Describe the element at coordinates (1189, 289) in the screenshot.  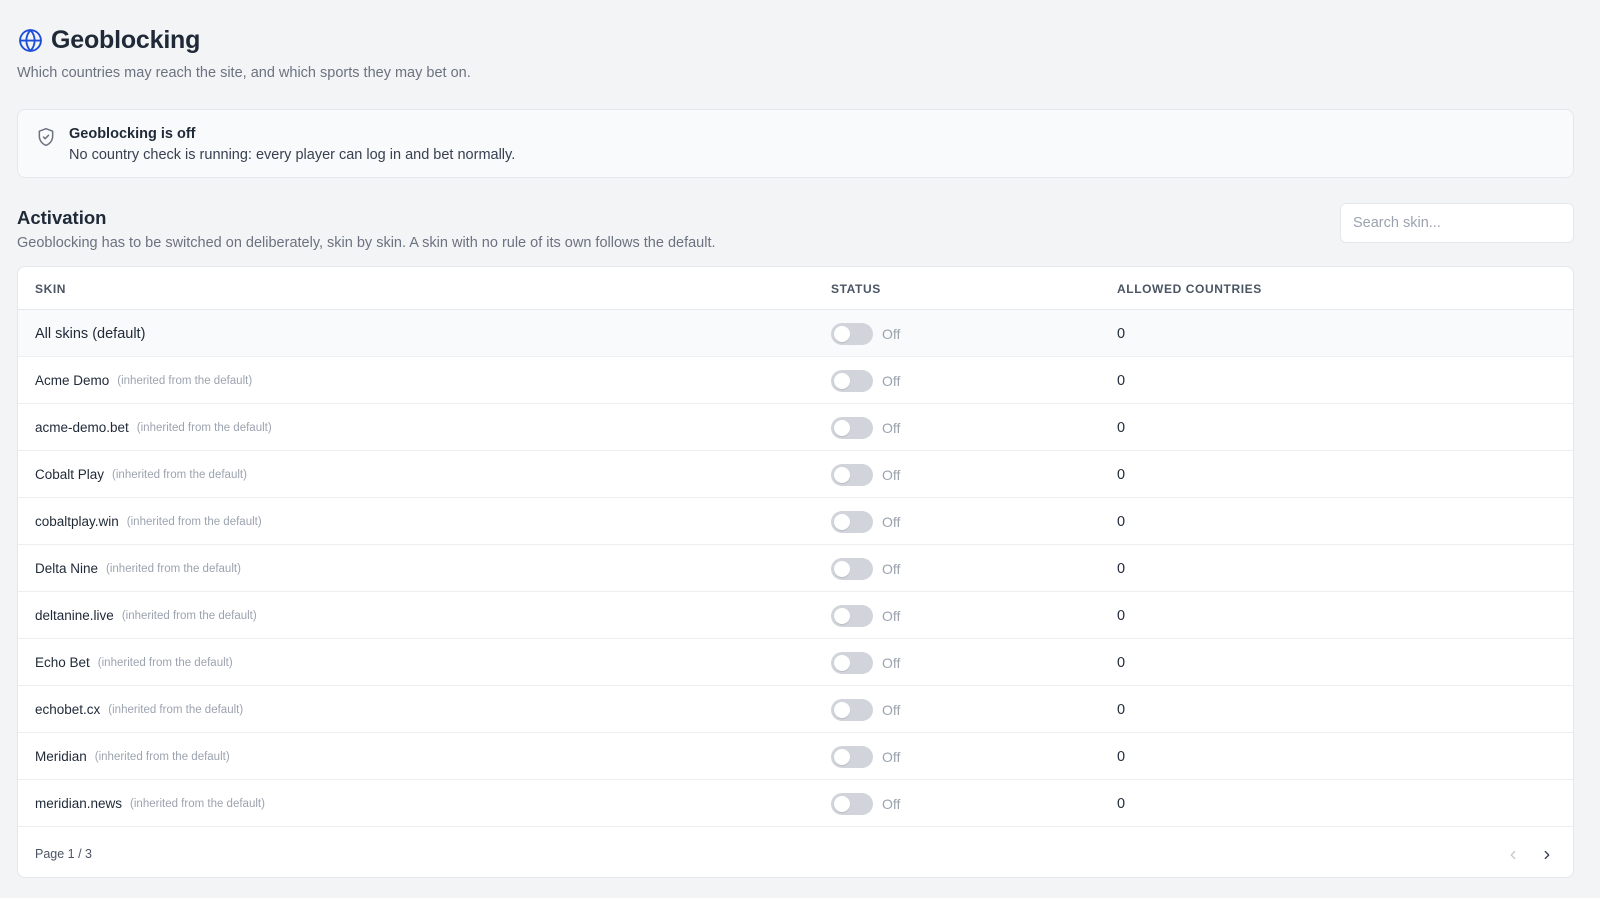
I see `column-header-allowed-countries: ALLOWED COUNTRIES` at that location.